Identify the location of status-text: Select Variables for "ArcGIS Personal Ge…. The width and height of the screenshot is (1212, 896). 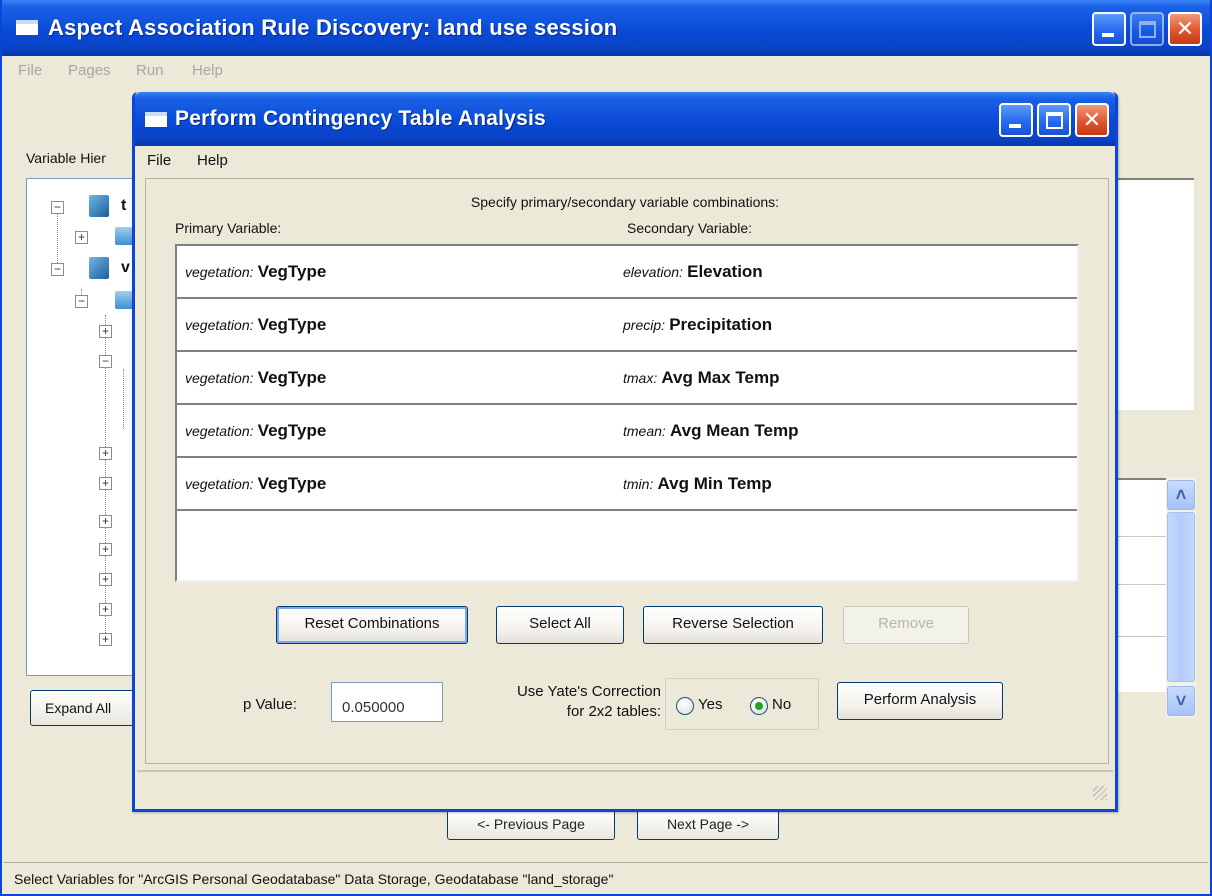
(314, 879).